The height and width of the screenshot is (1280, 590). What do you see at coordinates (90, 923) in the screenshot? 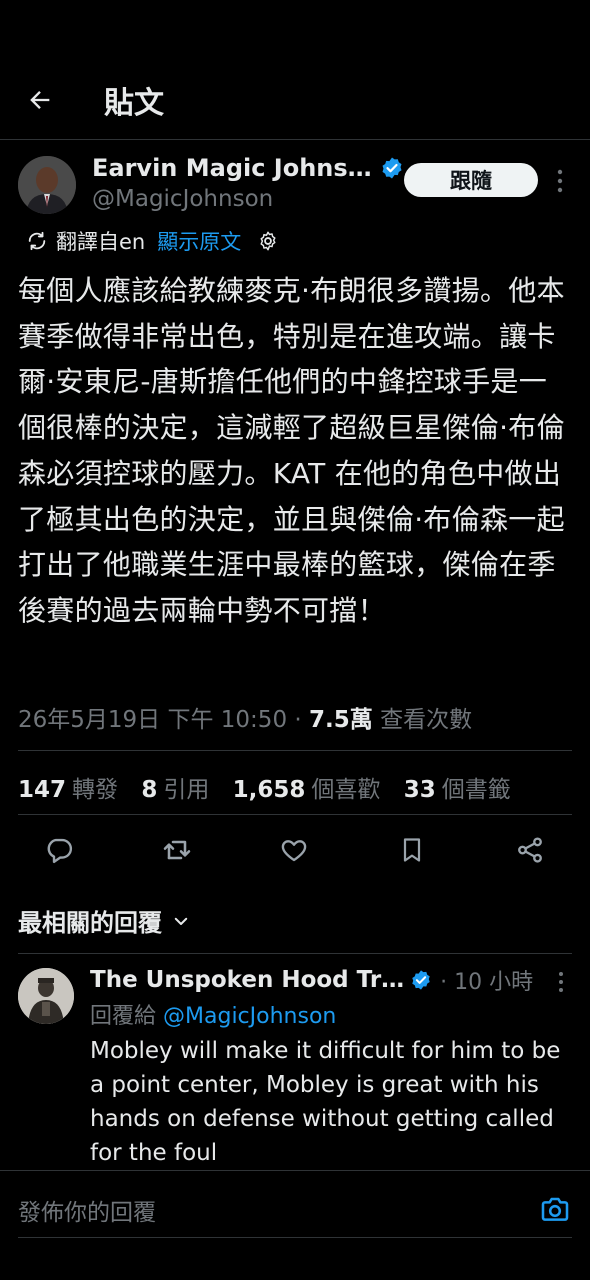
I see `replies-sort-label: 最相關的回覆` at bounding box center [90, 923].